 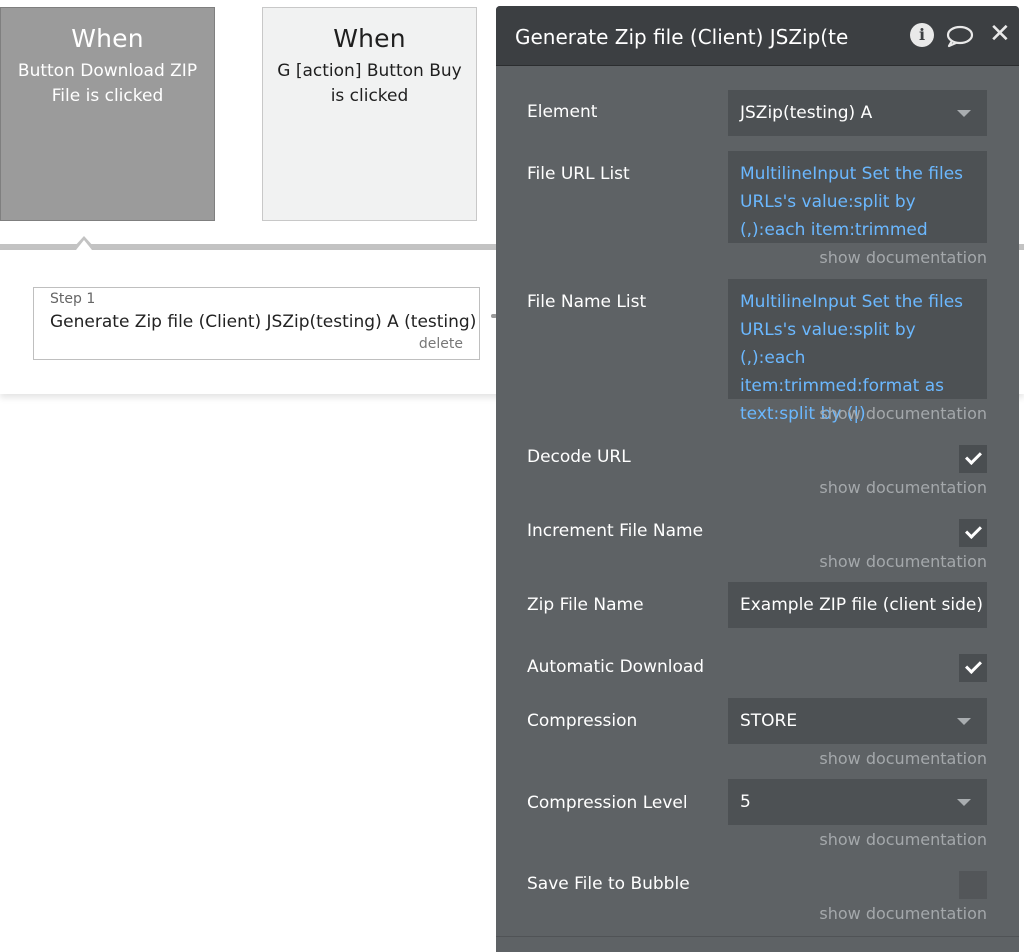 What do you see at coordinates (582, 721) in the screenshot?
I see `compression-label: Compression` at bounding box center [582, 721].